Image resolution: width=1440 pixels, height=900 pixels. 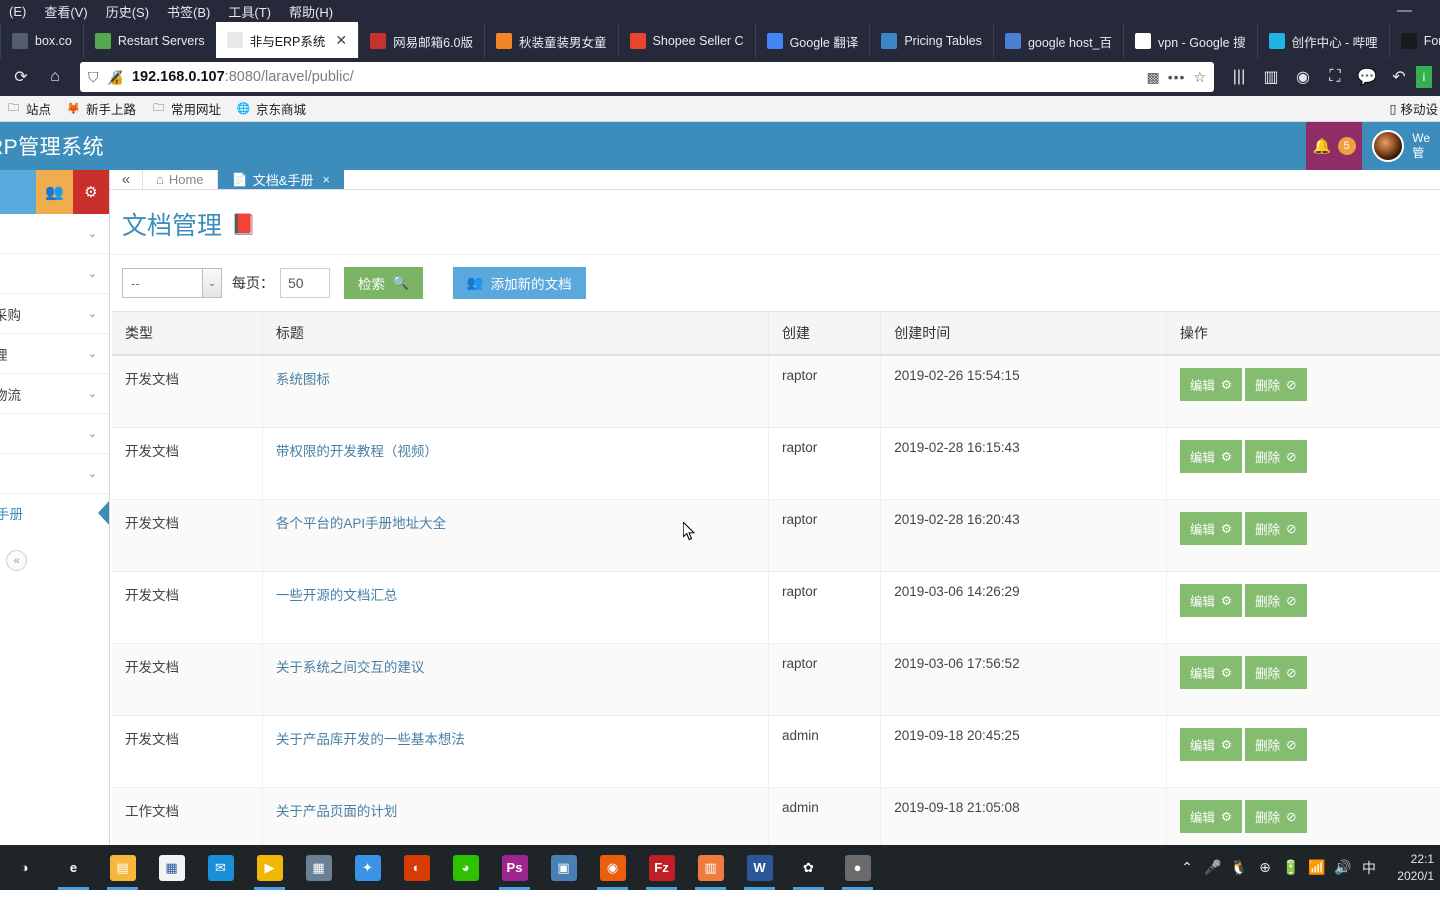 What do you see at coordinates (1399, 77) in the screenshot?
I see `undo-icon: ↶` at bounding box center [1399, 77].